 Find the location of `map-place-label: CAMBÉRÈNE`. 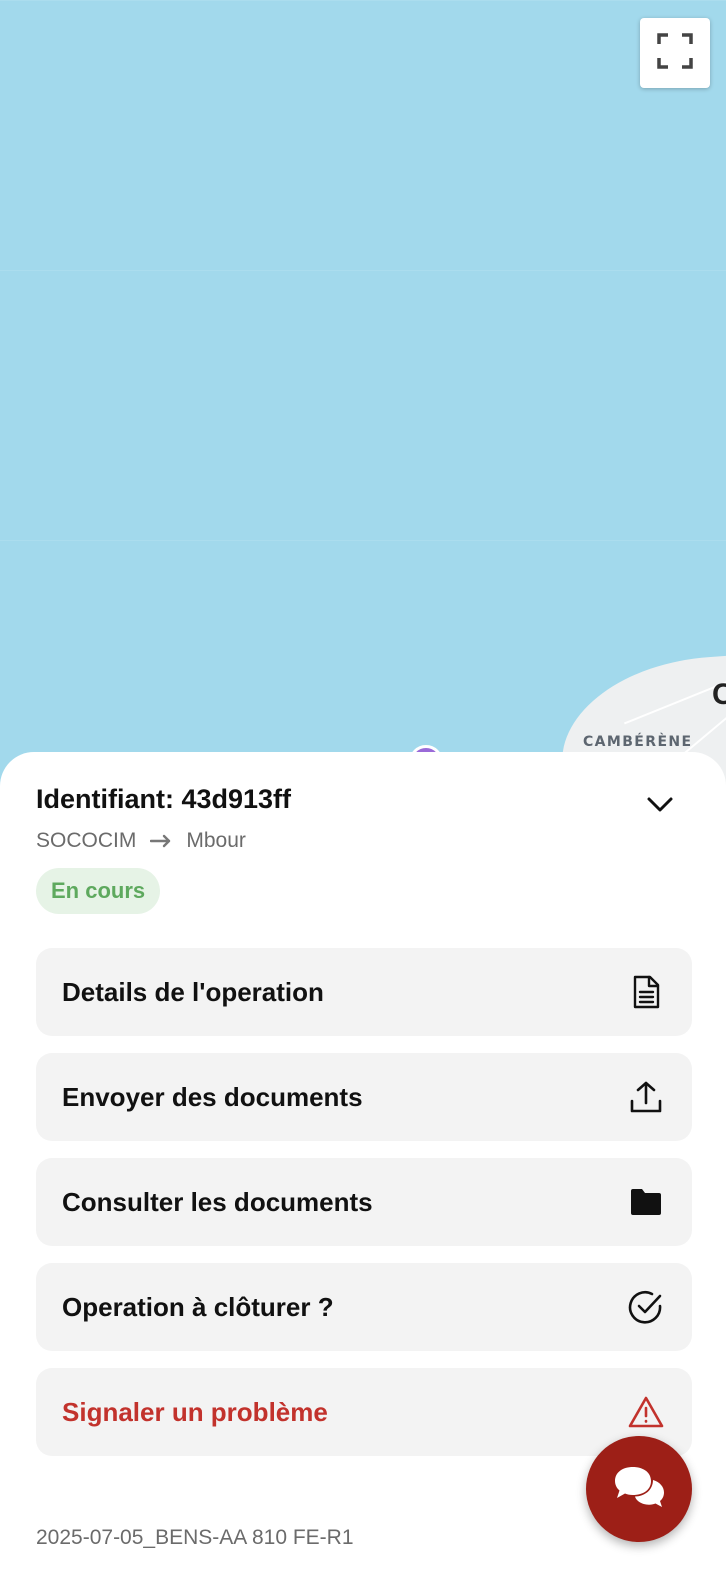

map-place-label: CAMBÉRÈNE is located at coordinates (638, 742).